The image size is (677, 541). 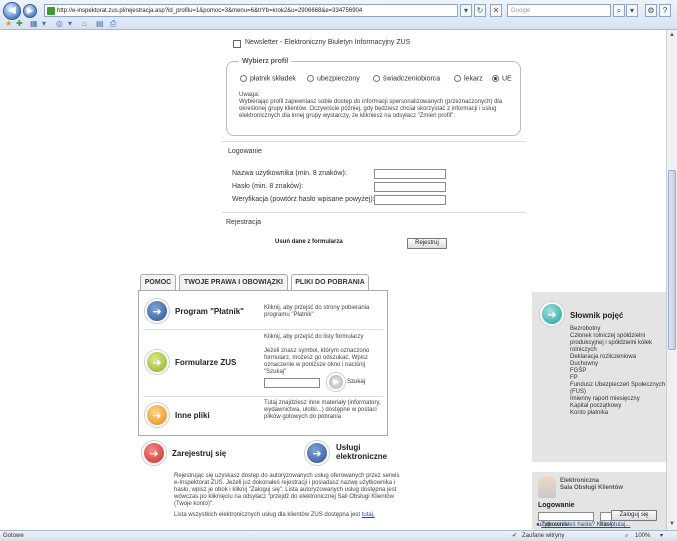 What do you see at coordinates (366, 452) in the screenshot?
I see `services-title: Usługi elektroniczne` at bounding box center [366, 452].